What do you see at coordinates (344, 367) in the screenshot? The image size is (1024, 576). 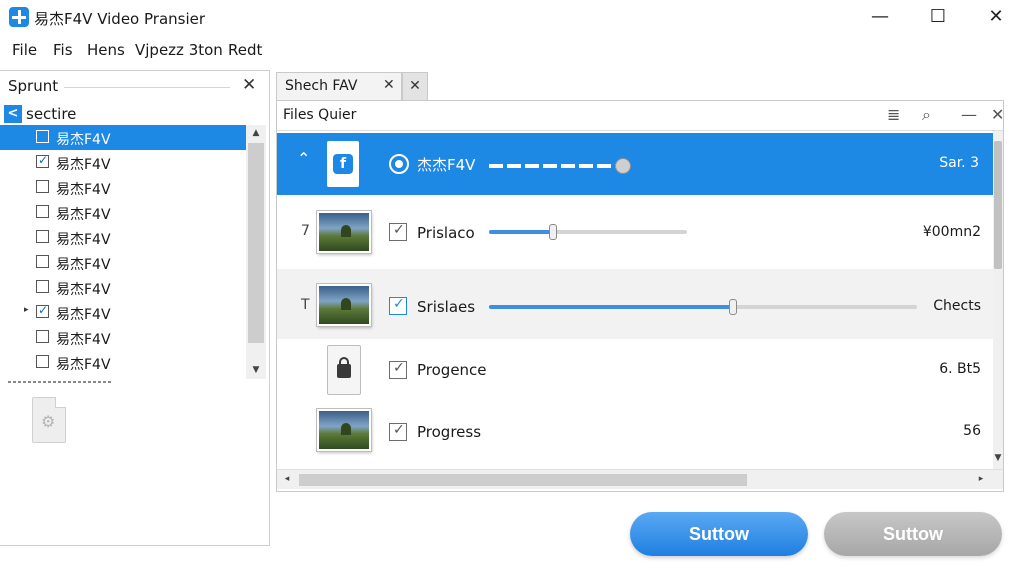 I see `lock-icon` at bounding box center [344, 367].